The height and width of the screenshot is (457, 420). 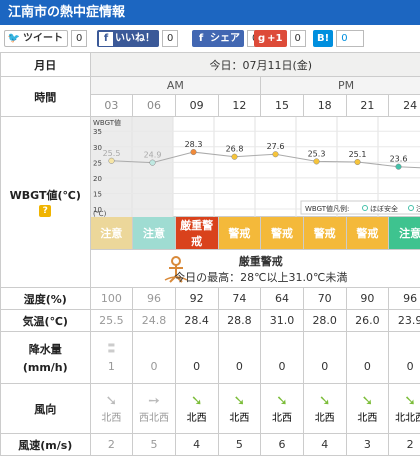 I want to click on legend-item: 注, so click(x=418, y=208).